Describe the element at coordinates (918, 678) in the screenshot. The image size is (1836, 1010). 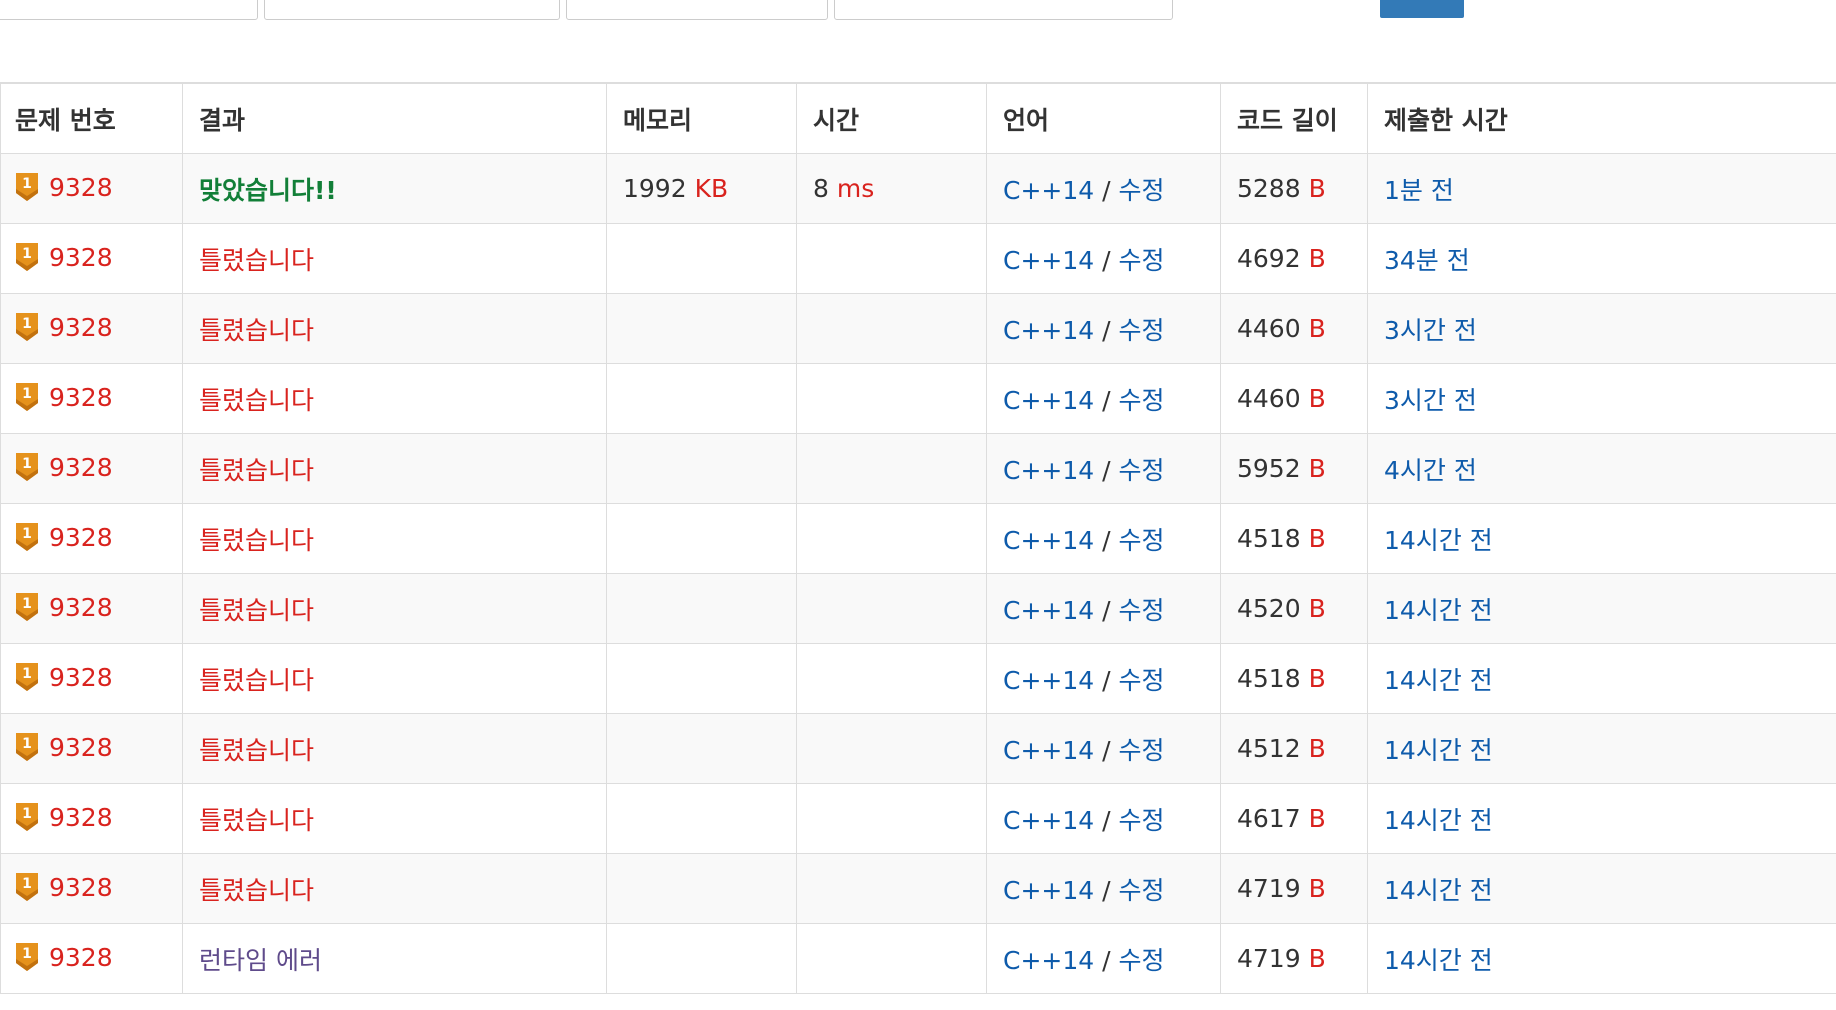
I see `table-row: 1 9328 틀렸습니다 C++14 / 수정 4518 B 14시간 전` at that location.